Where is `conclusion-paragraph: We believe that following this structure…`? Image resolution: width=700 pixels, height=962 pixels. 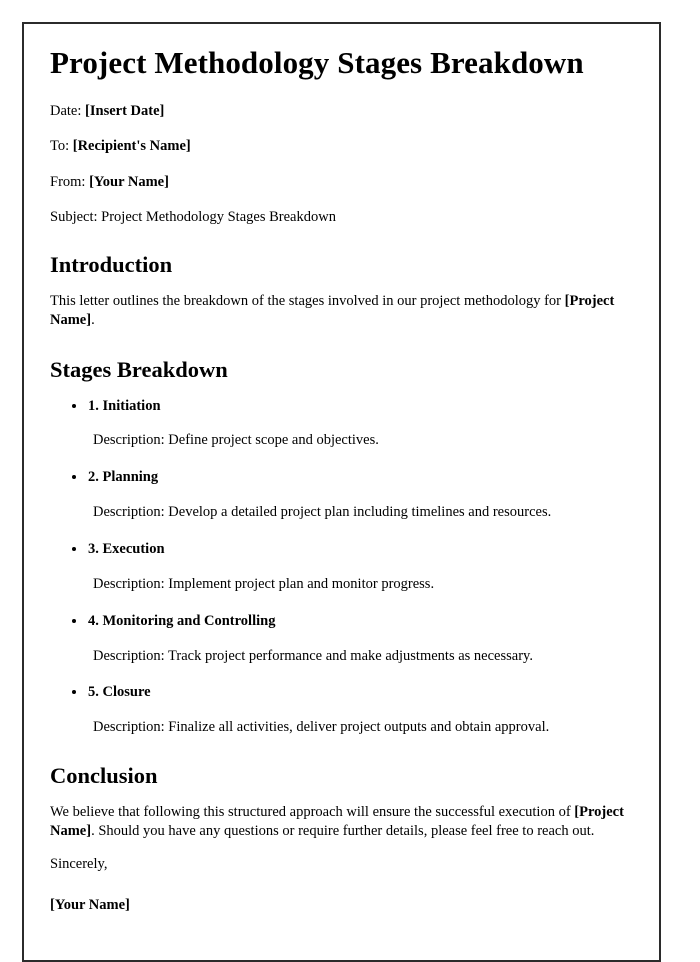
conclusion-paragraph: We believe that following this structure… is located at coordinates (344, 822).